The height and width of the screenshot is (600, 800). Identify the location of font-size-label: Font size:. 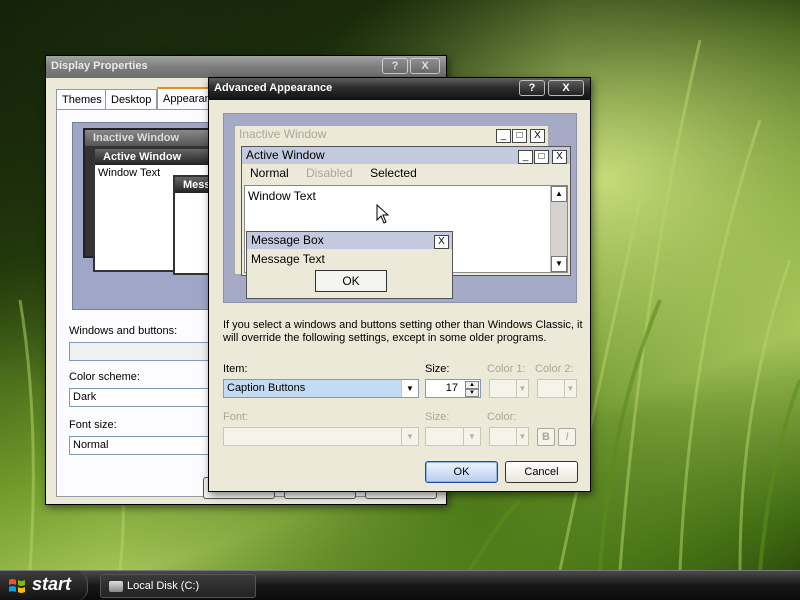
(93, 425).